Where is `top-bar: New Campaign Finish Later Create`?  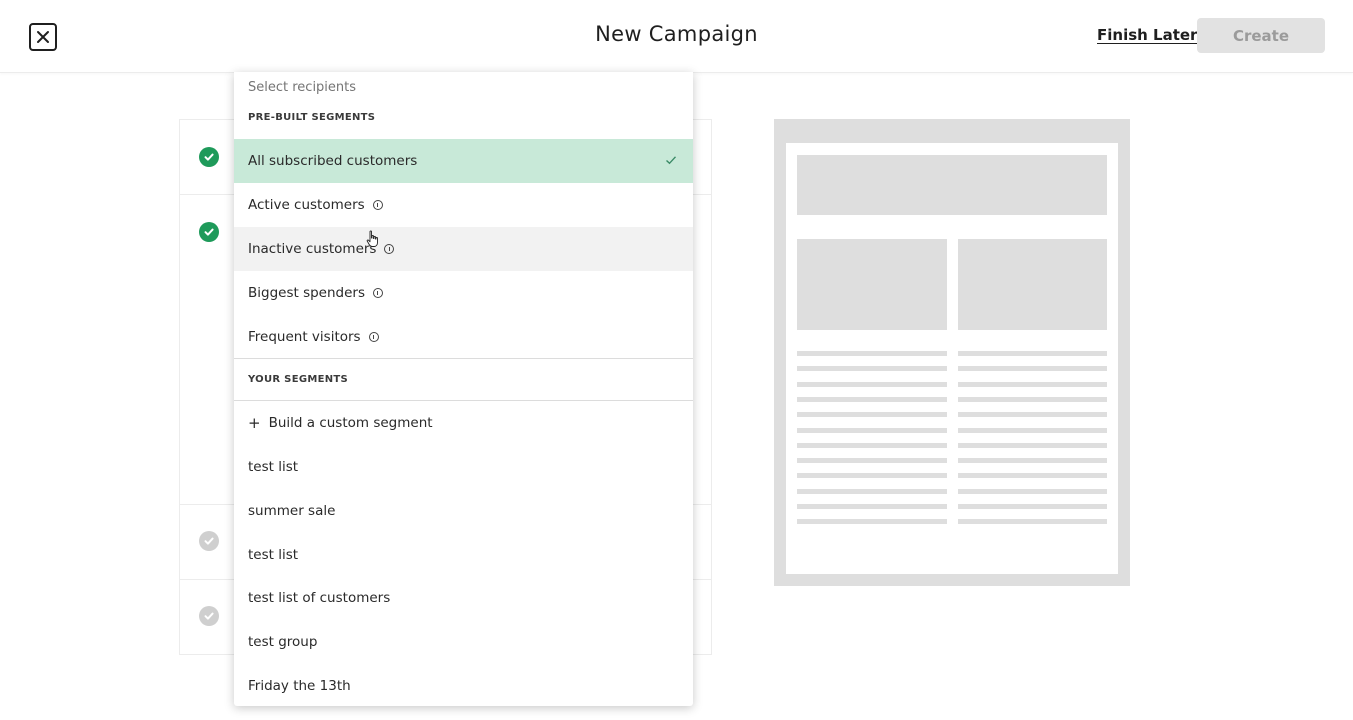 top-bar: New Campaign Finish Later Create is located at coordinates (676, 36).